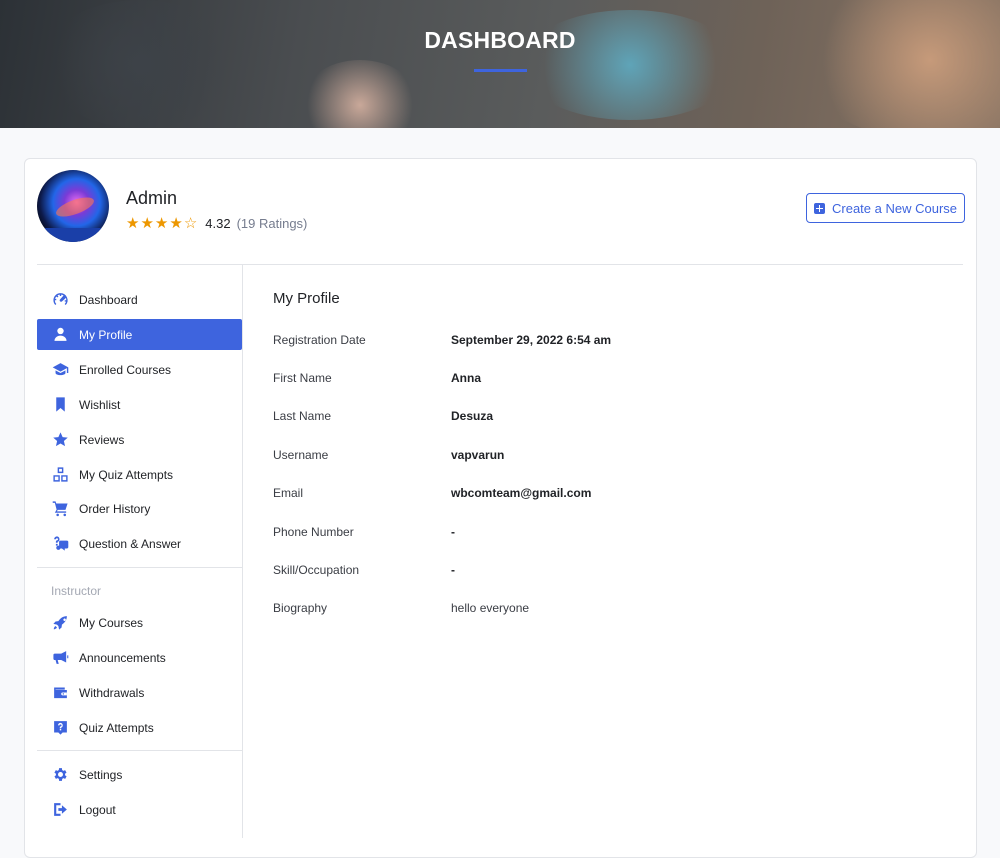 Image resolution: width=1000 pixels, height=858 pixels. Describe the element at coordinates (60, 509) in the screenshot. I see `cart-icon` at that location.